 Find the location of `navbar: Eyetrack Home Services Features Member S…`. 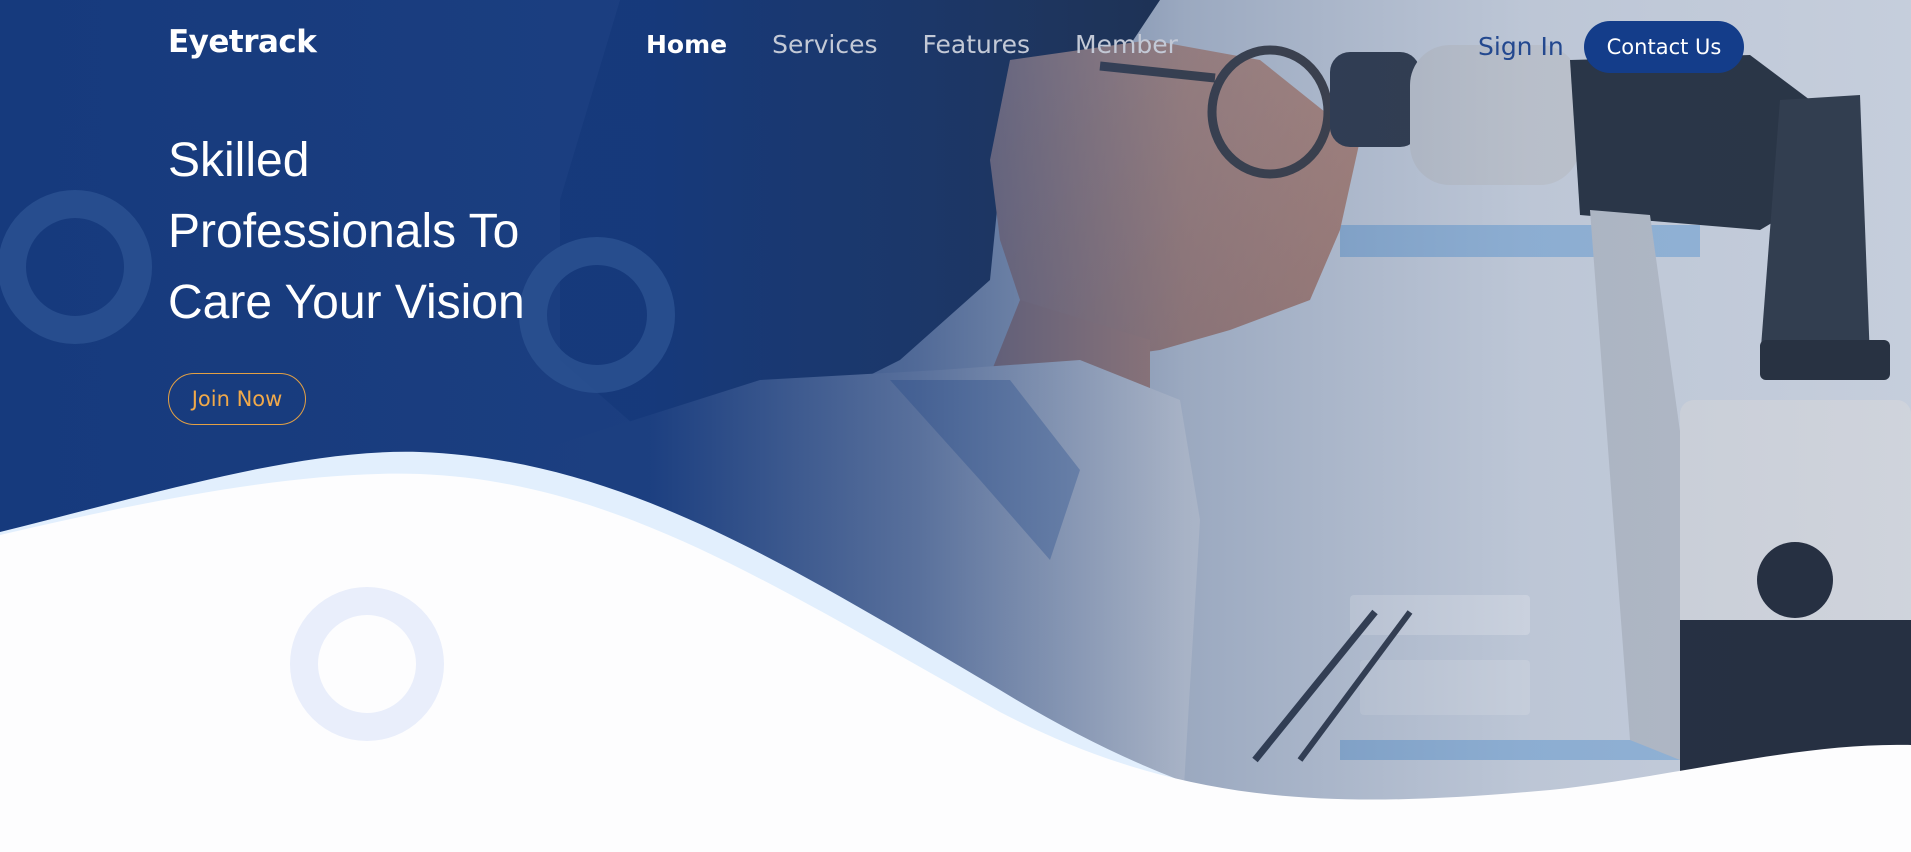

navbar: Eyetrack Home Services Features Member S… is located at coordinates (955, 47).